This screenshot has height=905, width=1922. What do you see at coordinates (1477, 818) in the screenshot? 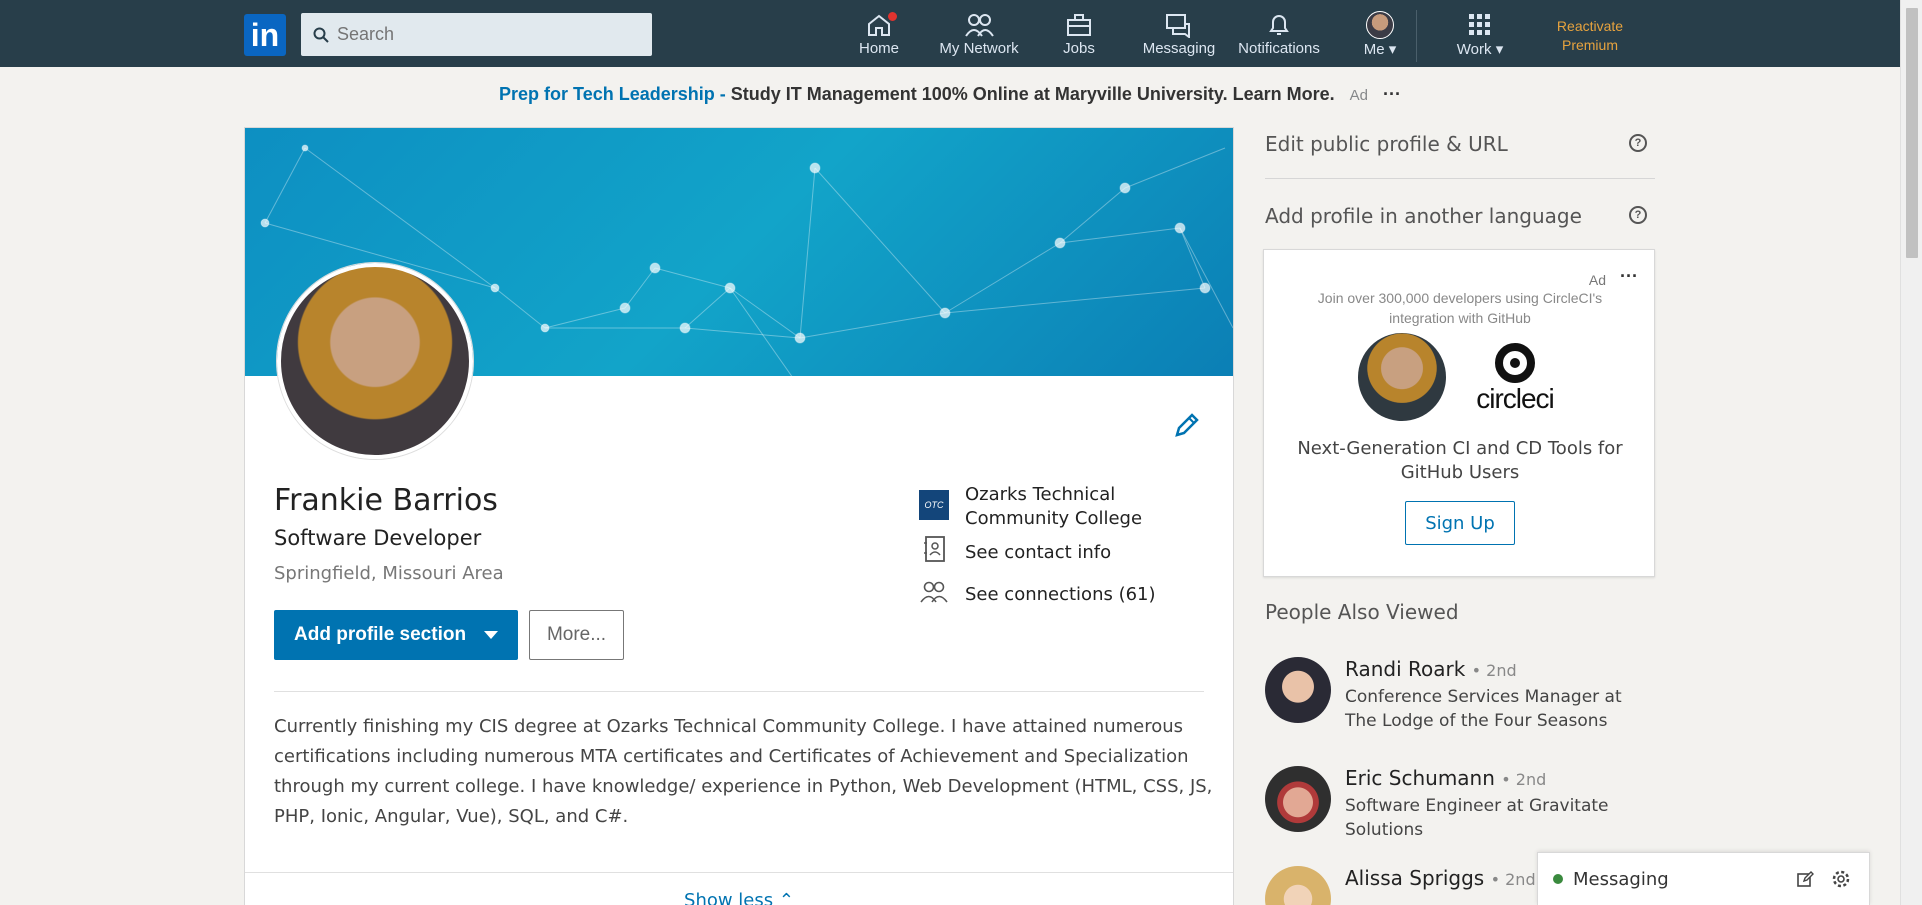
I see `person-title: Software Engineer at Gravitate Solutions` at bounding box center [1477, 818].